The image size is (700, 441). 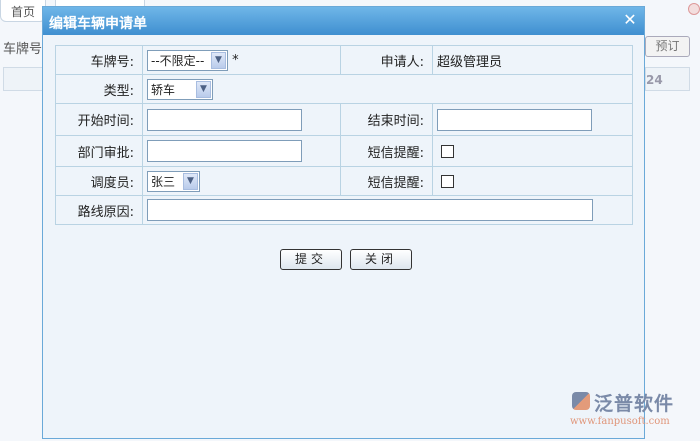 I want to click on route-reason-input, so click(x=370, y=210).